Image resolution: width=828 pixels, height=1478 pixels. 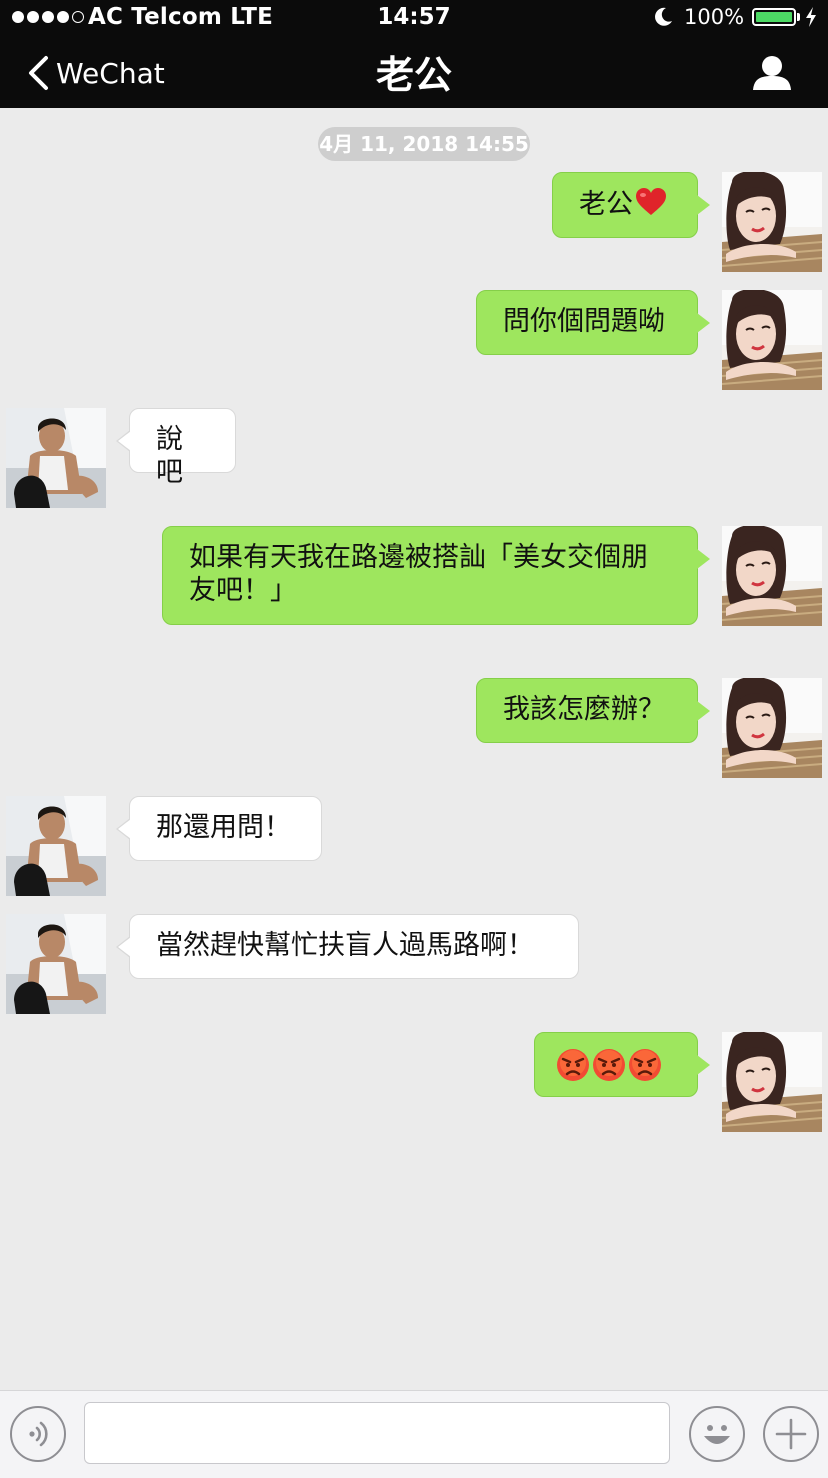 I want to click on emoji-button, so click(x=717, y=1434).